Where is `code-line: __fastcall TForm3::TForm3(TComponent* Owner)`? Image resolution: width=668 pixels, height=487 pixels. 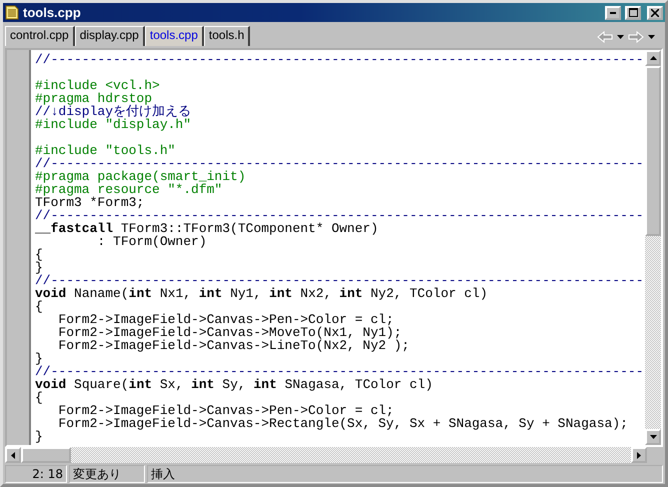 code-line: __fastcall TForm3::TForm3(TComponent* Owner) is located at coordinates (206, 228).